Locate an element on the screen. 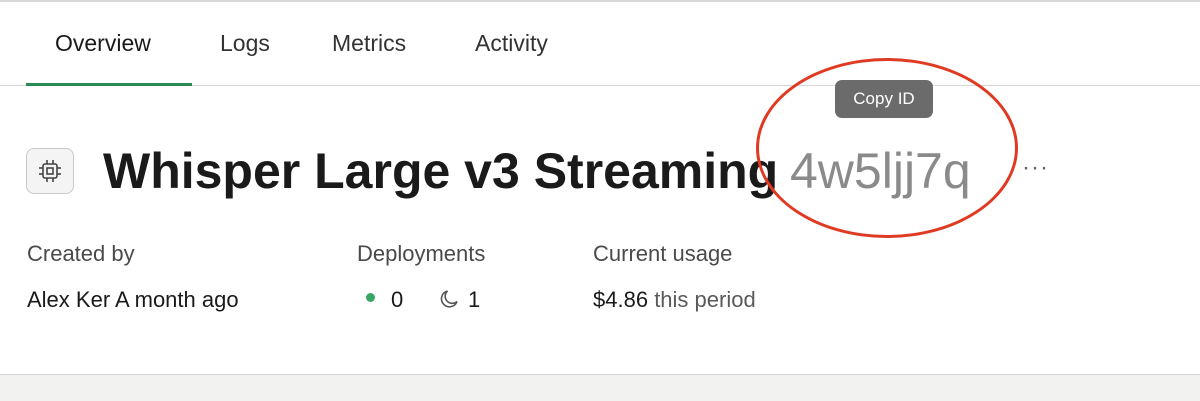  chip-icon is located at coordinates (50, 171).